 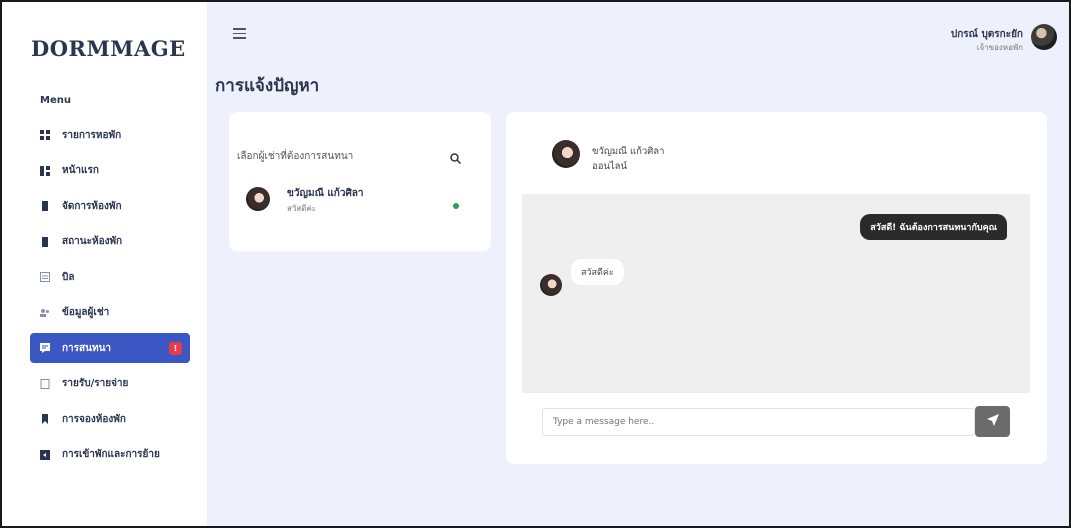 I want to click on sidebar-item-room-status: สถานะห้องพัก, so click(x=110, y=242).